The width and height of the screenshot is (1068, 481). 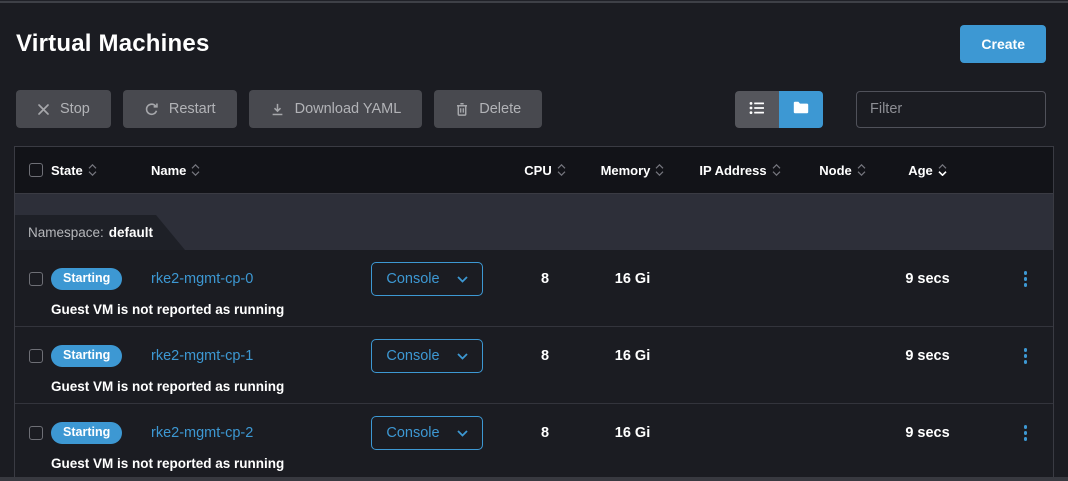 I want to click on delete-button-label: Delete, so click(x=500, y=109).